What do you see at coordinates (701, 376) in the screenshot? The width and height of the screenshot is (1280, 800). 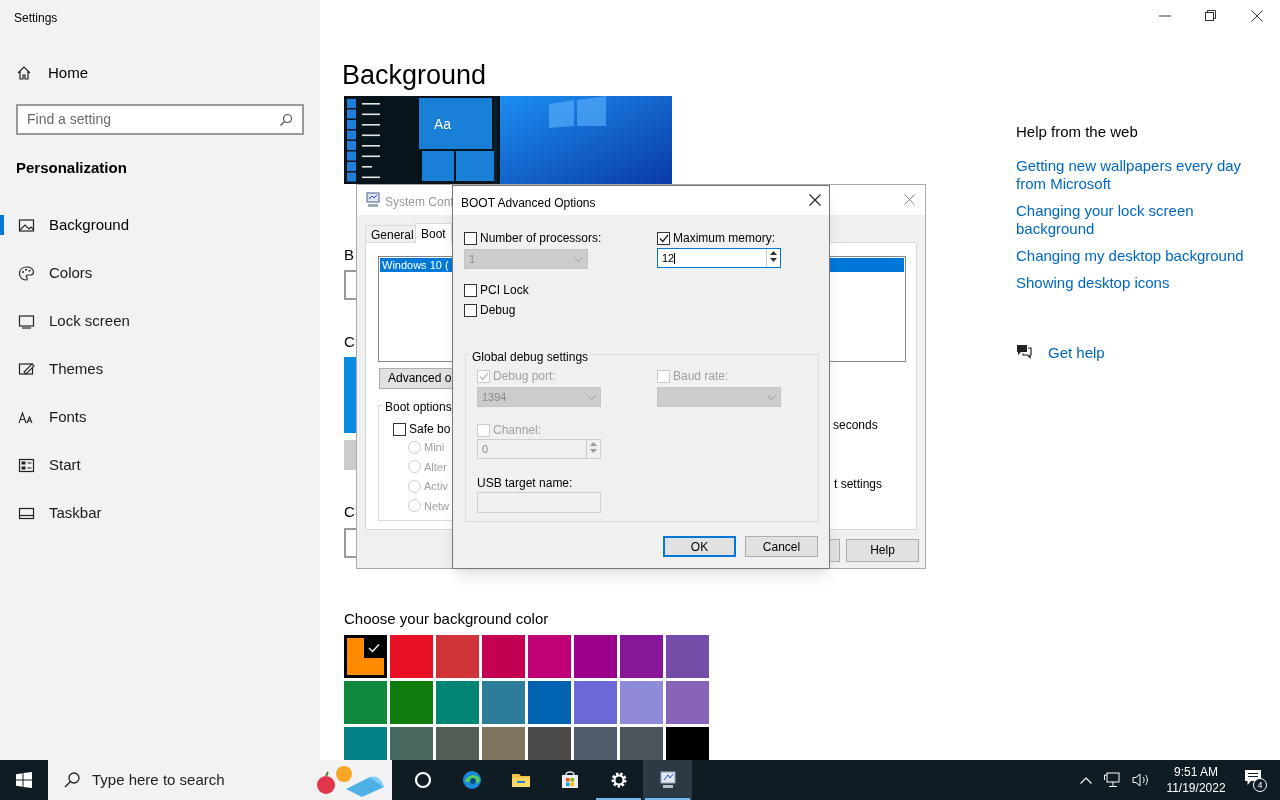 I see `checkbox-label: Baud rate:` at bounding box center [701, 376].